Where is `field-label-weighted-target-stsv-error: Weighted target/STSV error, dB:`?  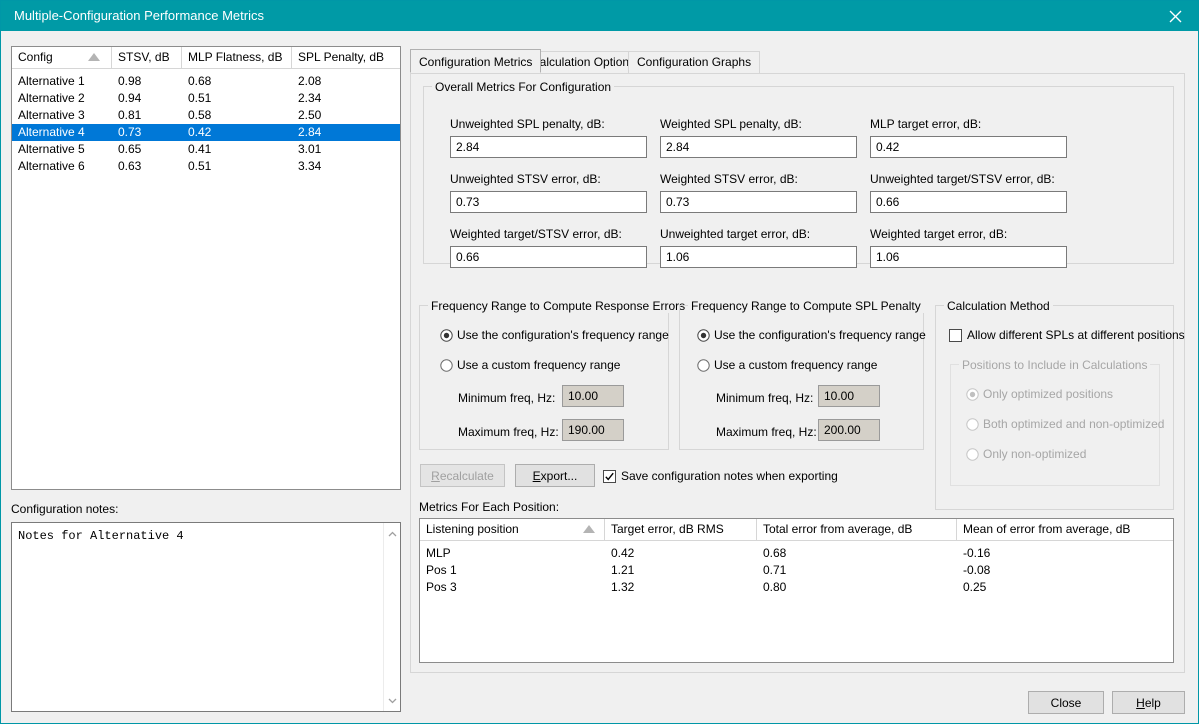 field-label-weighted-target-stsv-error: Weighted target/STSV error, dB: is located at coordinates (536, 234).